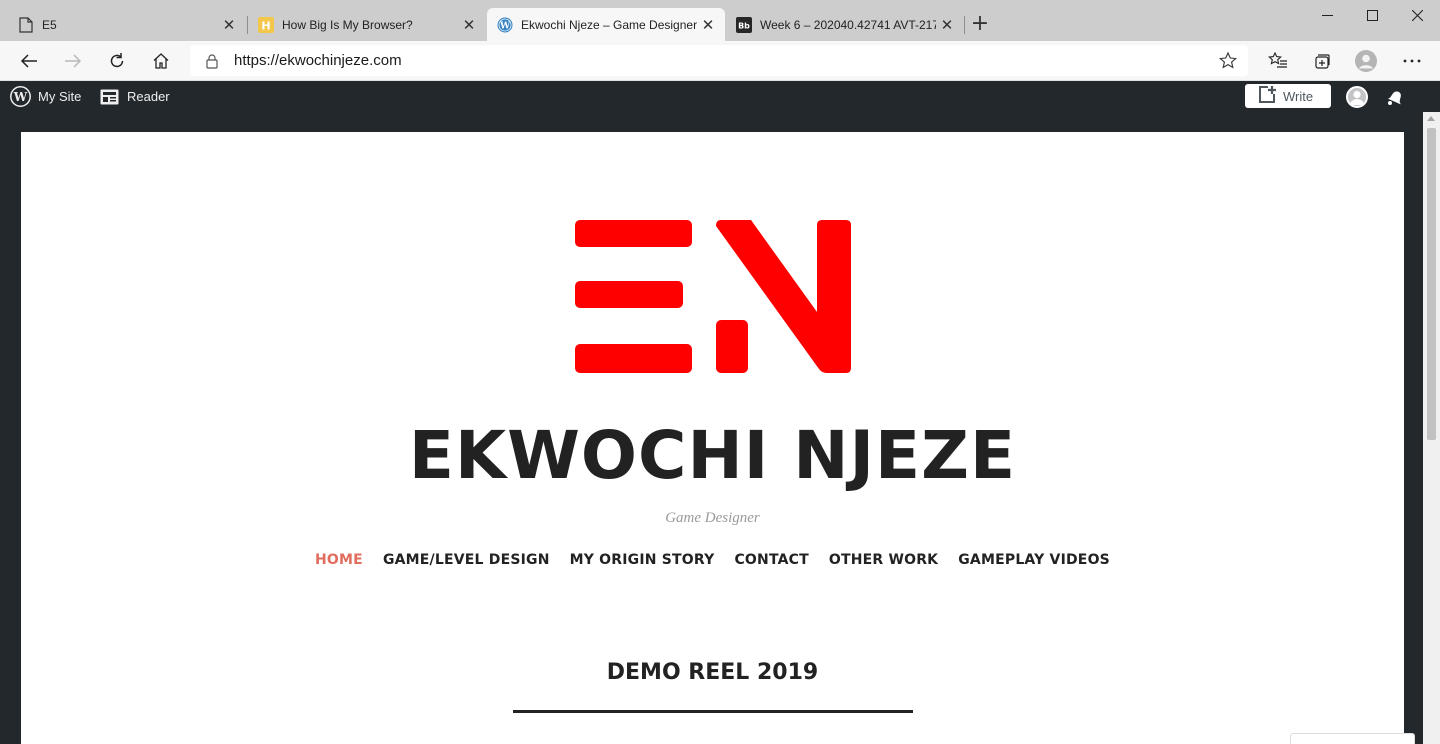 The width and height of the screenshot is (1440, 744). I want to click on refresh-icon, so click(117, 60).